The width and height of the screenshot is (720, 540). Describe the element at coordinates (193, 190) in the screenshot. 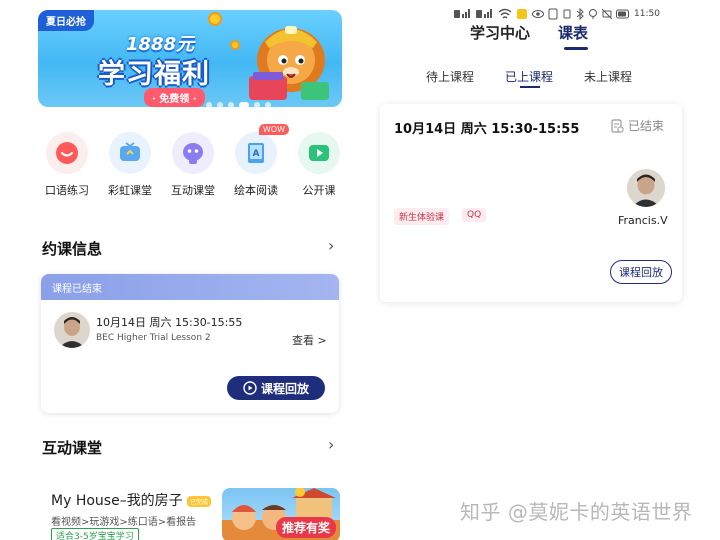

I see `quick-action-label: 互动课堂` at that location.